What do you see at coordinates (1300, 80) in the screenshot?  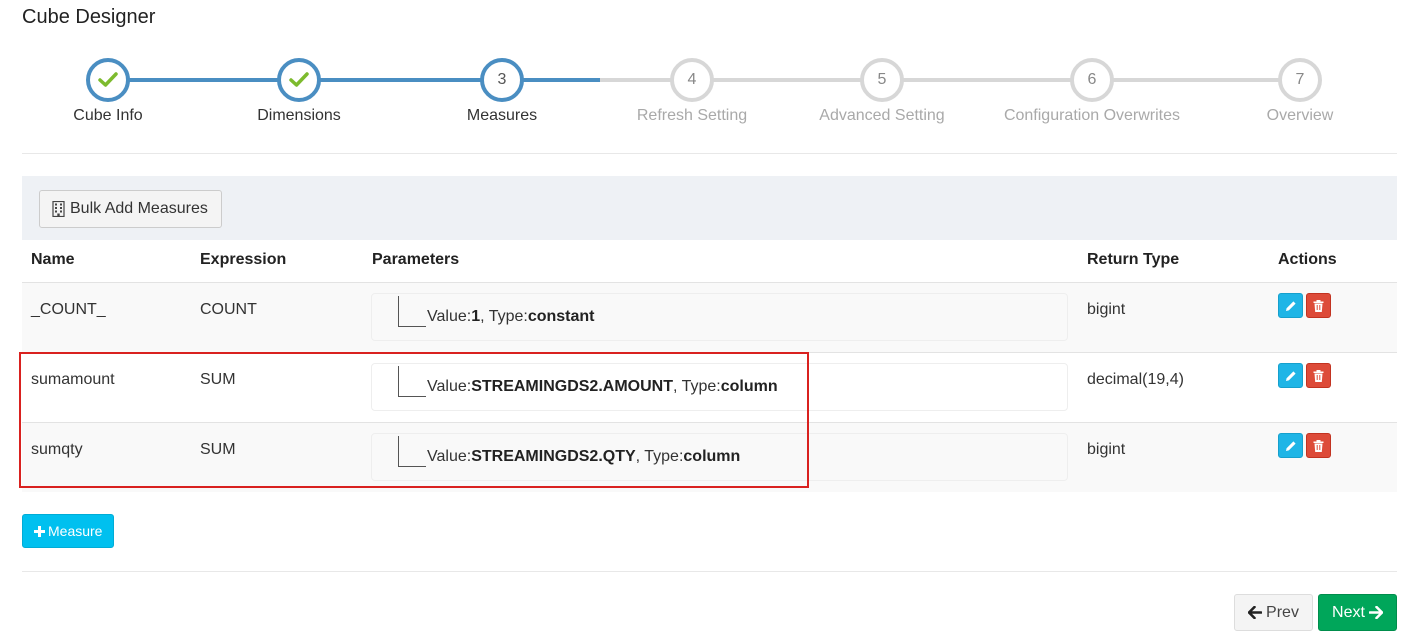 I see `step-number: 7` at bounding box center [1300, 80].